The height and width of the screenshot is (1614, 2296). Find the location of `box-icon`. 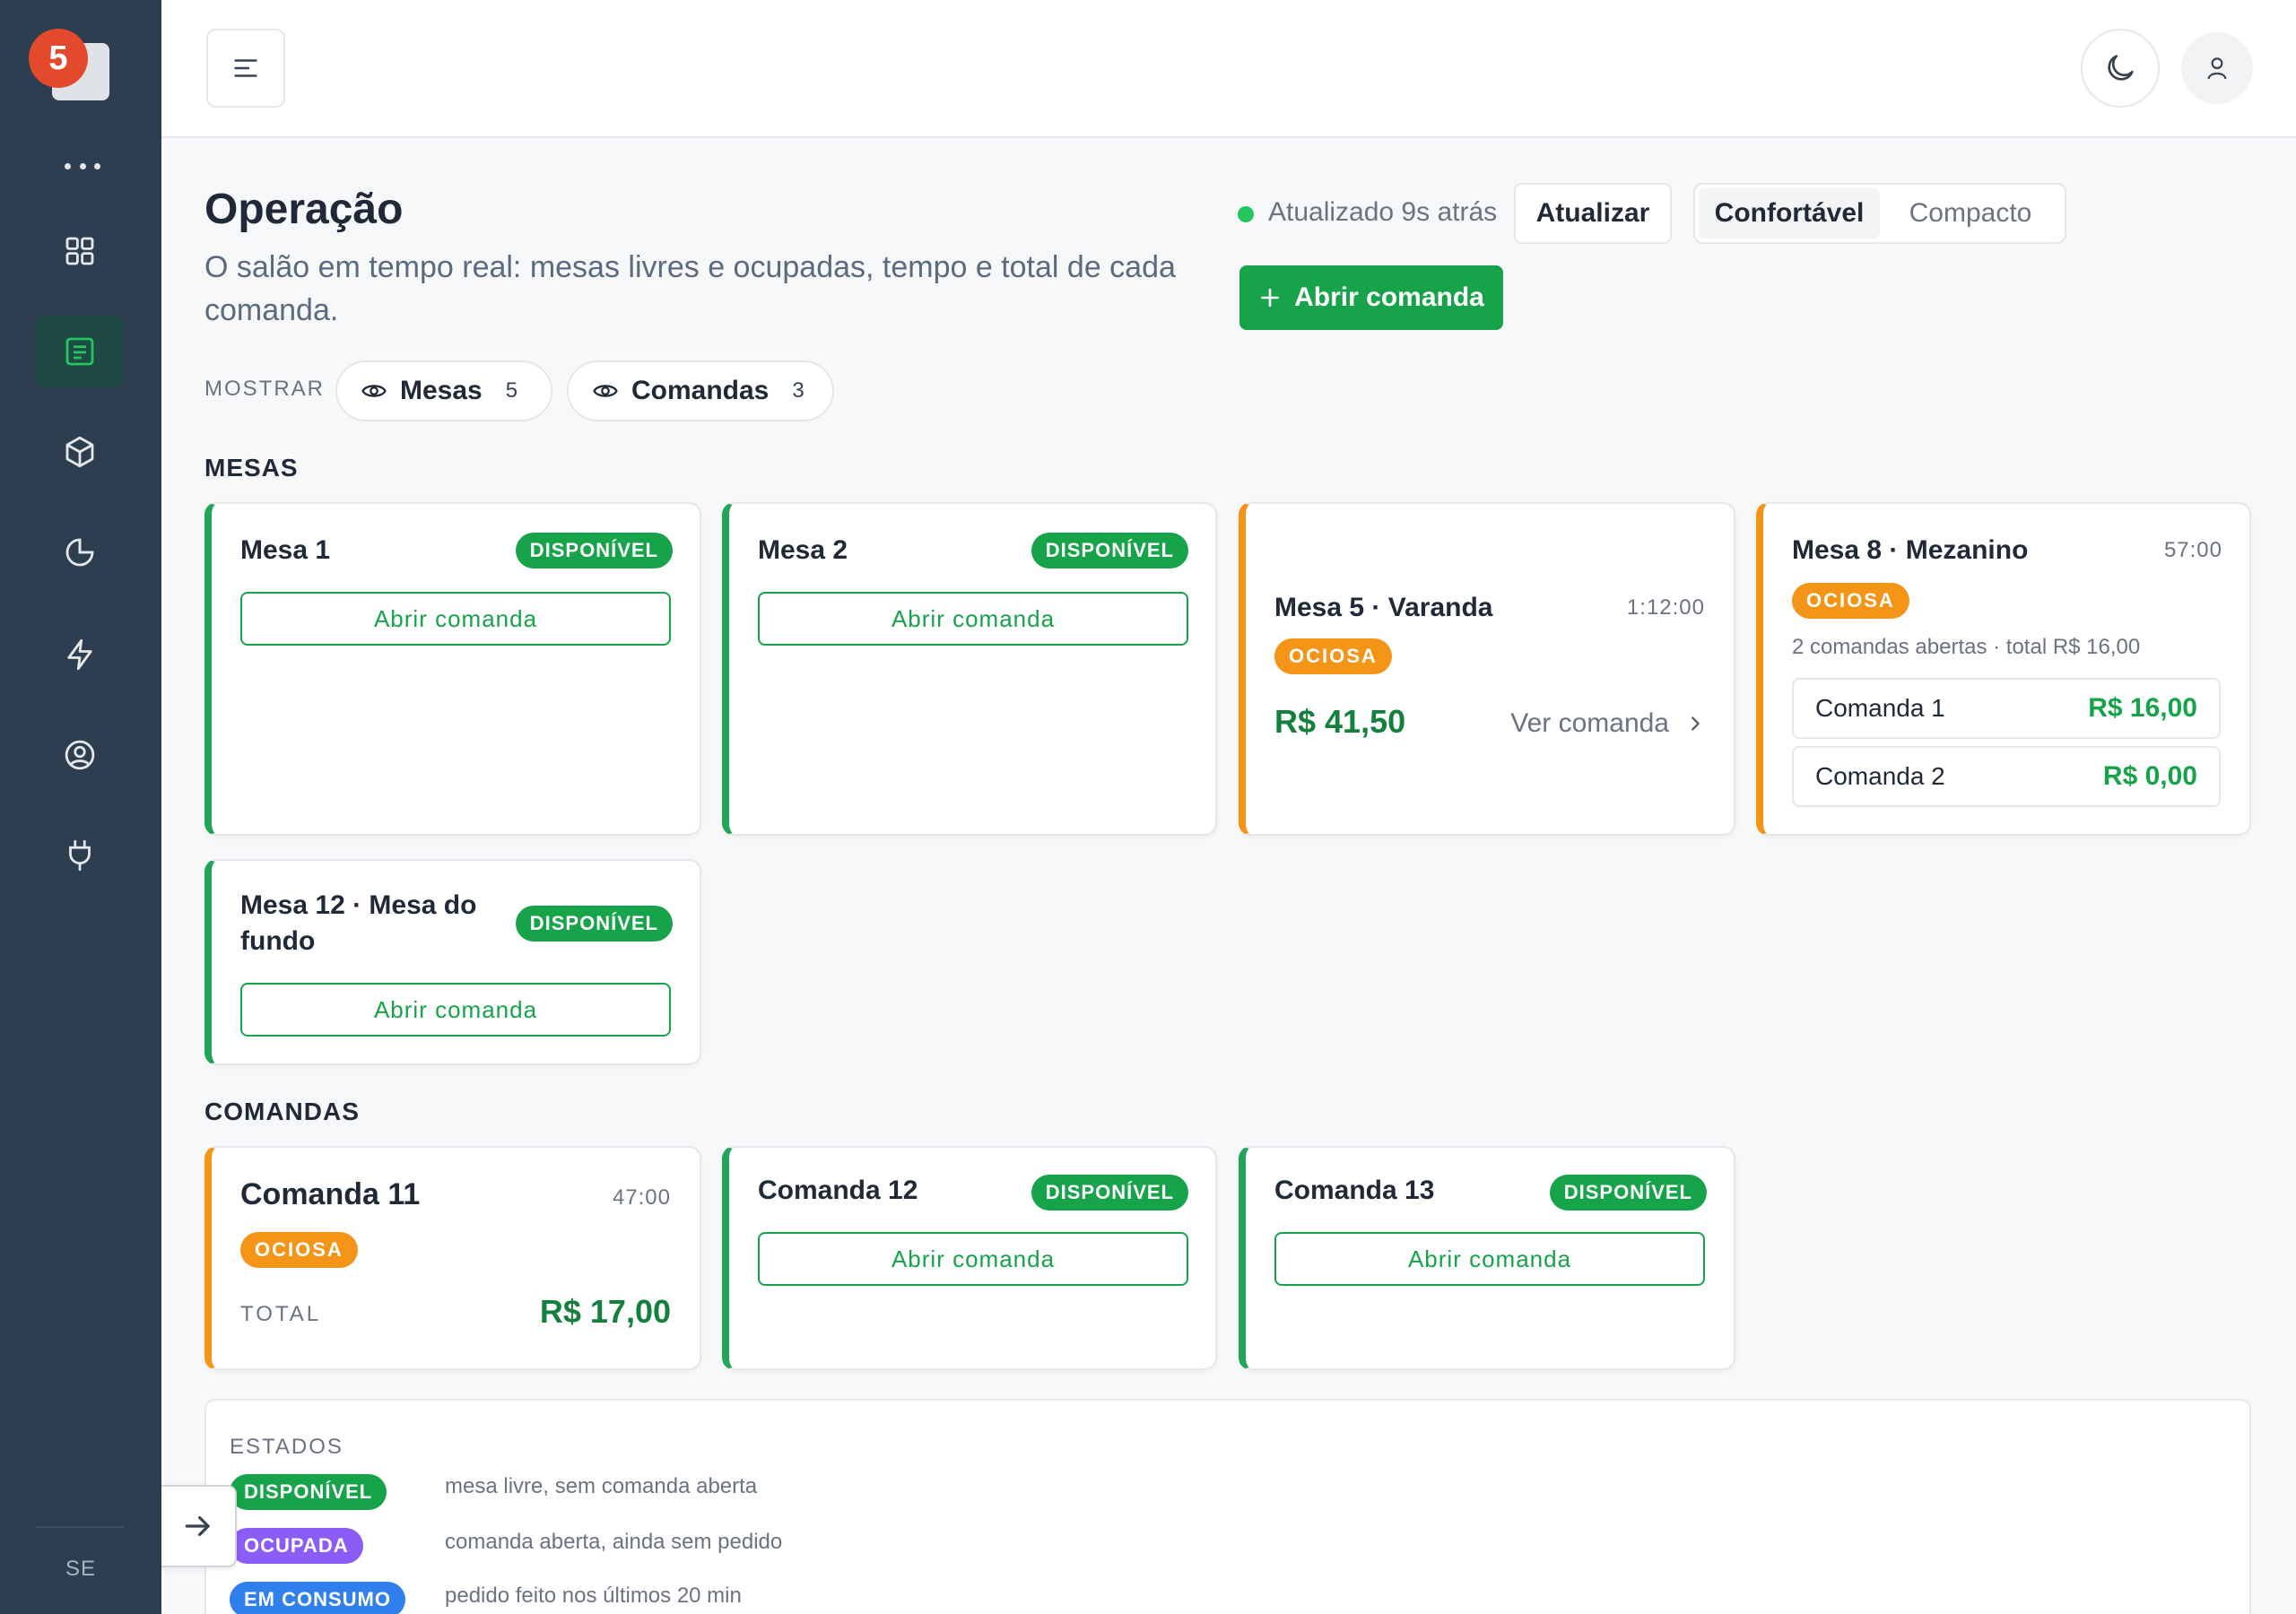

box-icon is located at coordinates (79, 452).